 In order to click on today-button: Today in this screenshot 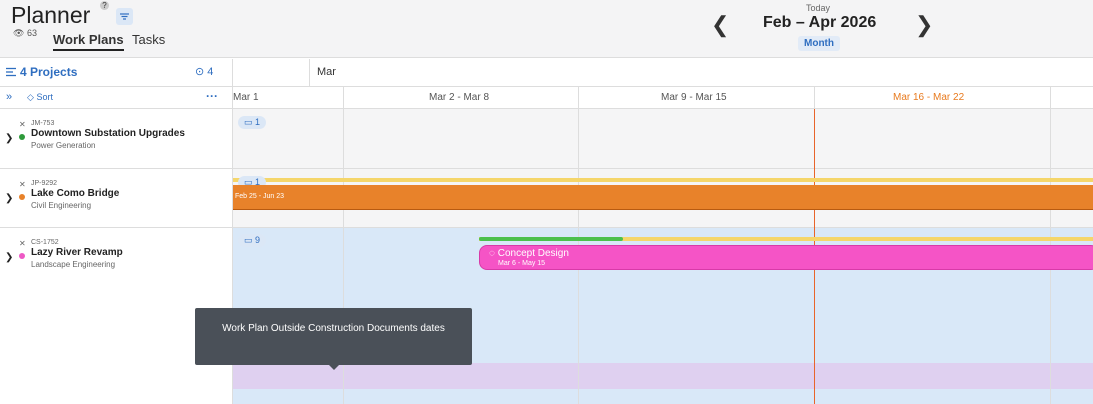, I will do `click(818, 8)`.